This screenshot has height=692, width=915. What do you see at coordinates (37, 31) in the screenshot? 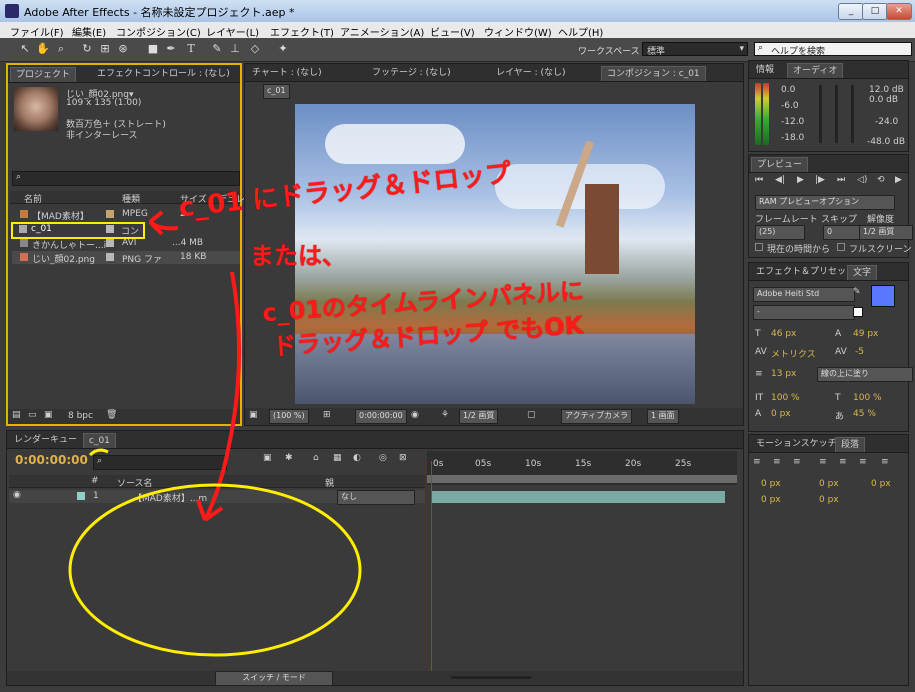
I see `menu-file: ファイル(F)` at bounding box center [37, 31].